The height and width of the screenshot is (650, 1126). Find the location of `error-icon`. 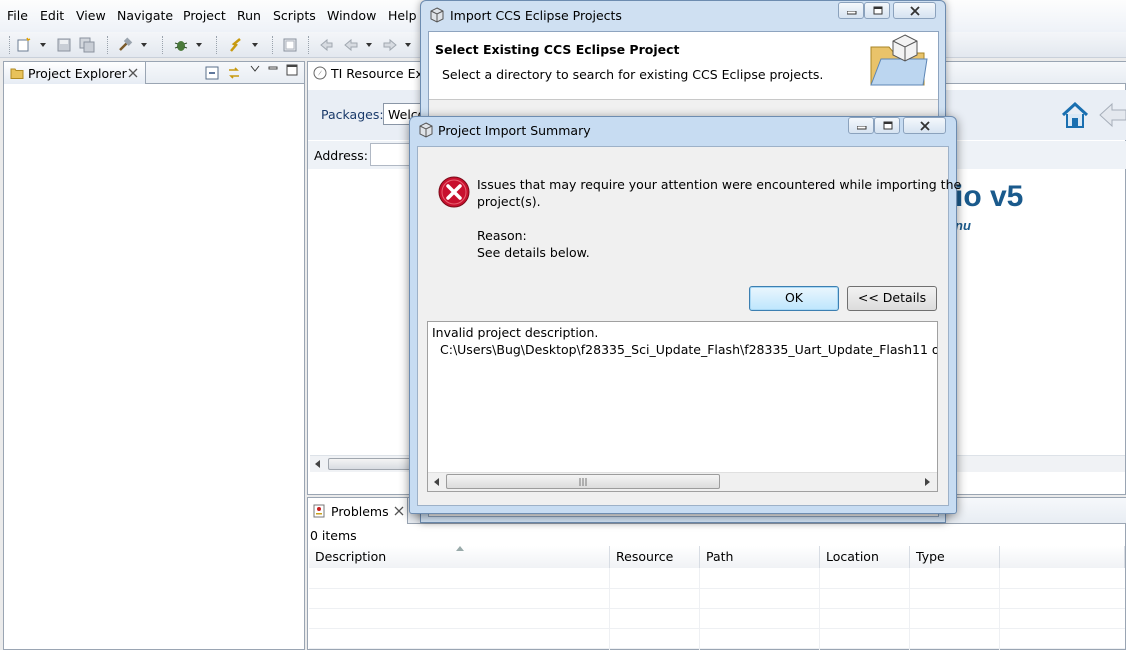

error-icon is located at coordinates (454, 192).